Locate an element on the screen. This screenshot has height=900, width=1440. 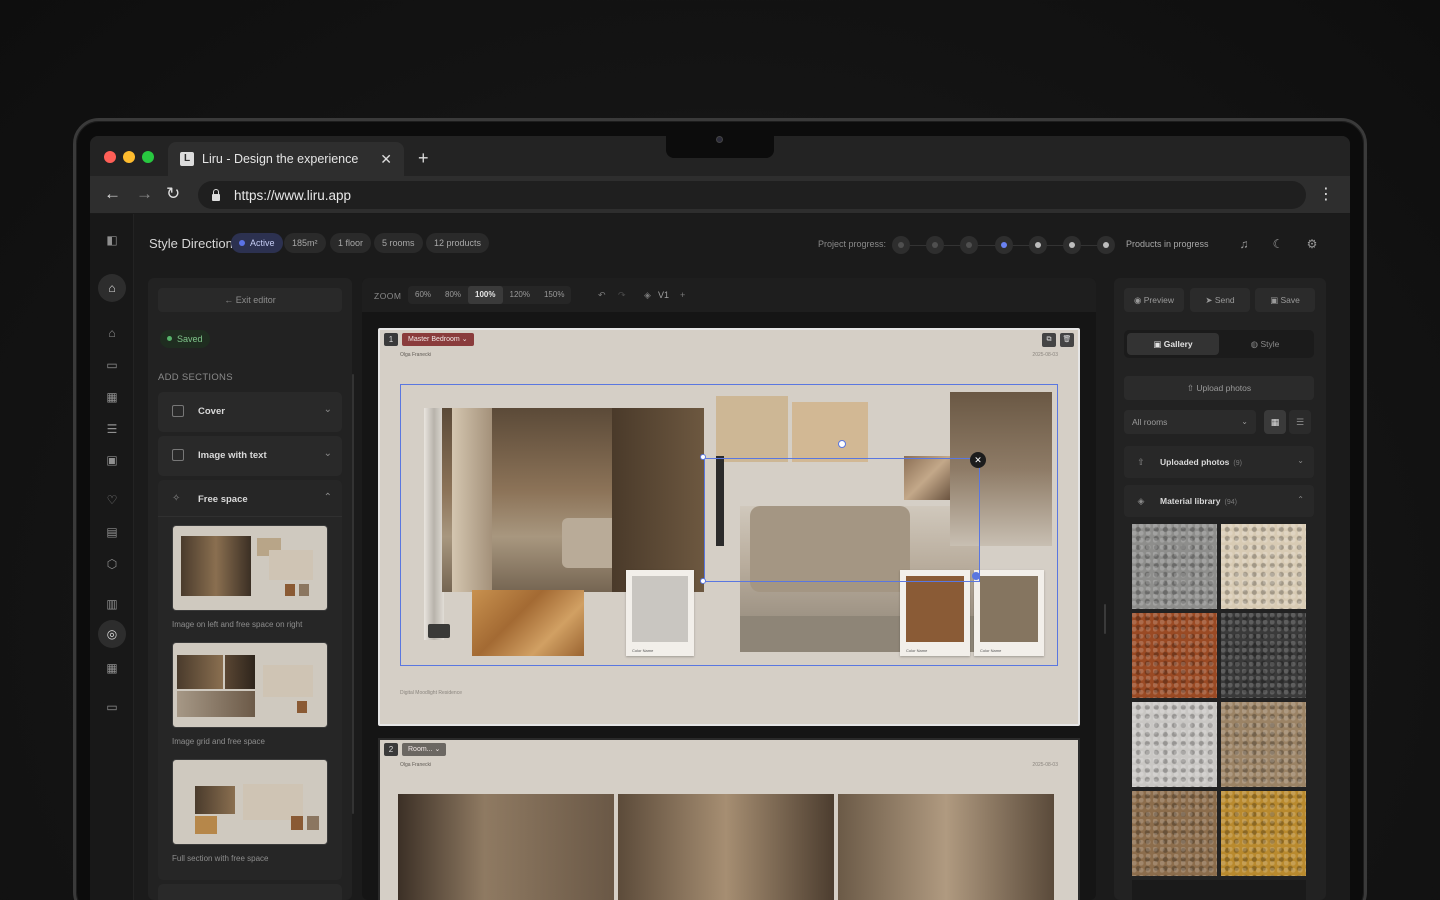
tab-style: ◍ Style is located at coordinates (1265, 344).